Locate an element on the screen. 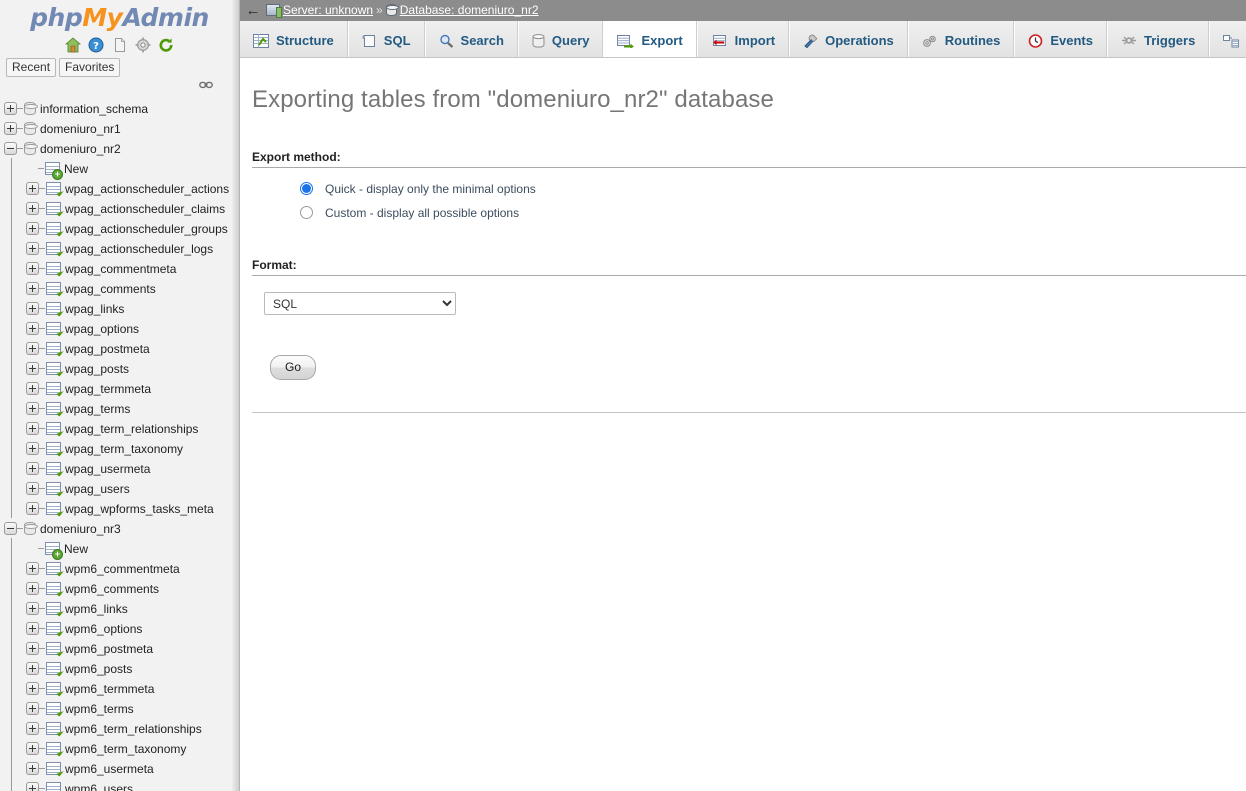 This screenshot has width=1246, height=791. tree-node-wpag_termmeta: wpag_termmeta is located at coordinates (116, 388).